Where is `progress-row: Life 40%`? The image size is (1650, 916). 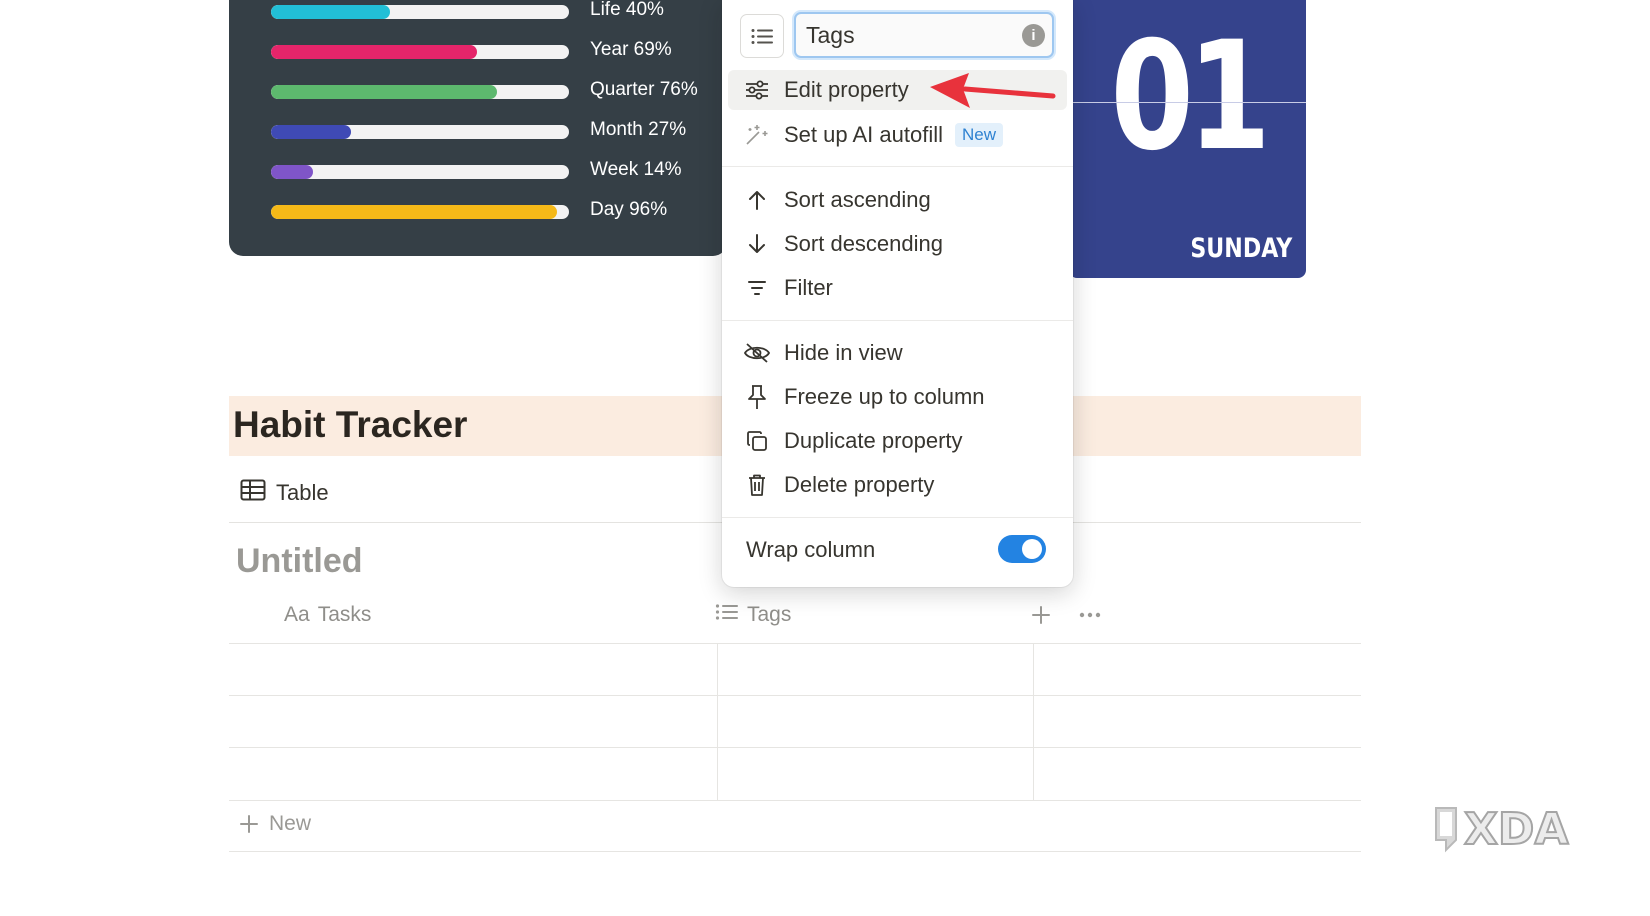 progress-row: Life 40% is located at coordinates (499, 13).